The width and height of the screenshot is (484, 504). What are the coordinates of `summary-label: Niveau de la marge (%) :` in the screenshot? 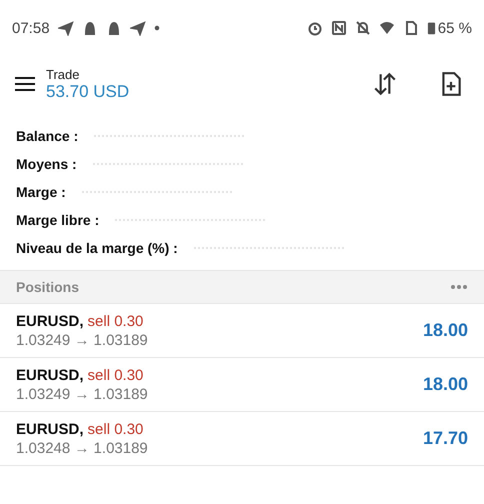 It's located at (97, 248).